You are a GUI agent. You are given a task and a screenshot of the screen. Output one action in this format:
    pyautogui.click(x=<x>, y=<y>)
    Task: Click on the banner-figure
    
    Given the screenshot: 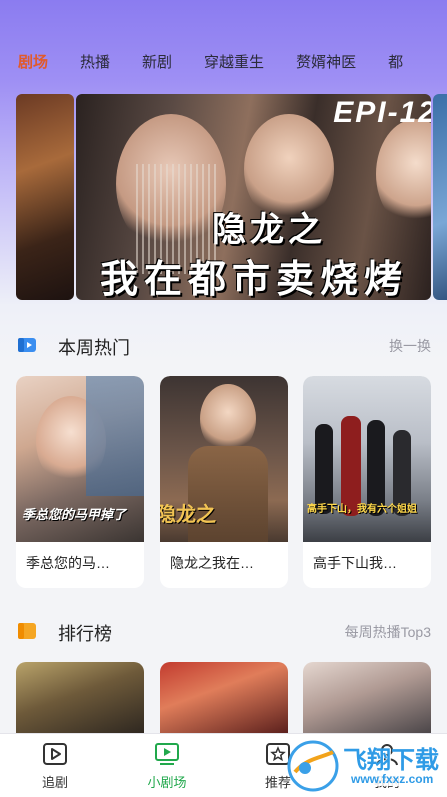 What is the action you would take?
    pyautogui.click(x=403, y=174)
    